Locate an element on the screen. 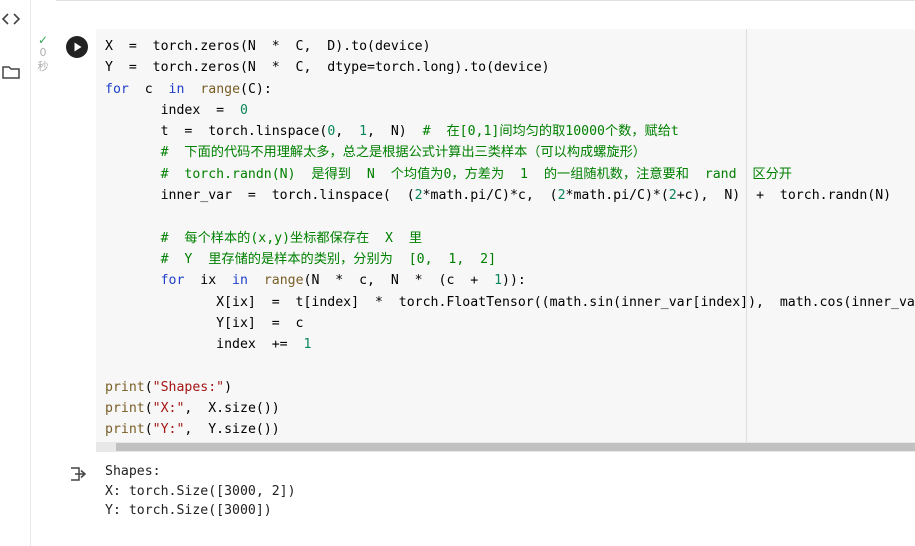 Image resolution: width=915 pixels, height=546 pixels. code-line: print("Shapes:") is located at coordinates (168, 387).